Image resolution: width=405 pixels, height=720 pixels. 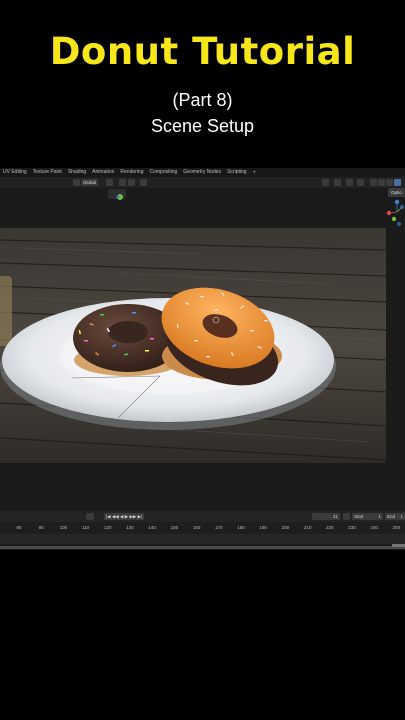 I want to click on gizmo-y-neg-icon, so click(x=402, y=207).